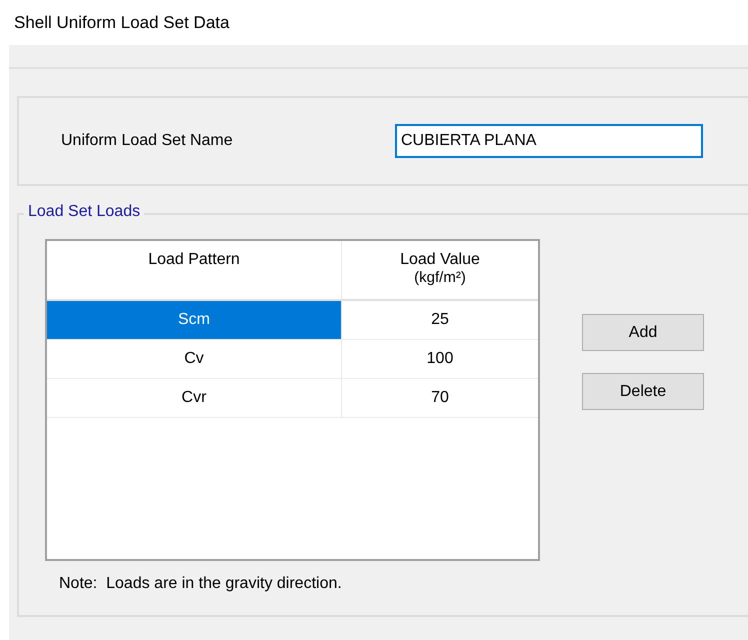 Image resolution: width=748 pixels, height=640 pixels. What do you see at coordinates (201, 584) in the screenshot?
I see `note-text: Note: Loads are in the gravity direction.` at bounding box center [201, 584].